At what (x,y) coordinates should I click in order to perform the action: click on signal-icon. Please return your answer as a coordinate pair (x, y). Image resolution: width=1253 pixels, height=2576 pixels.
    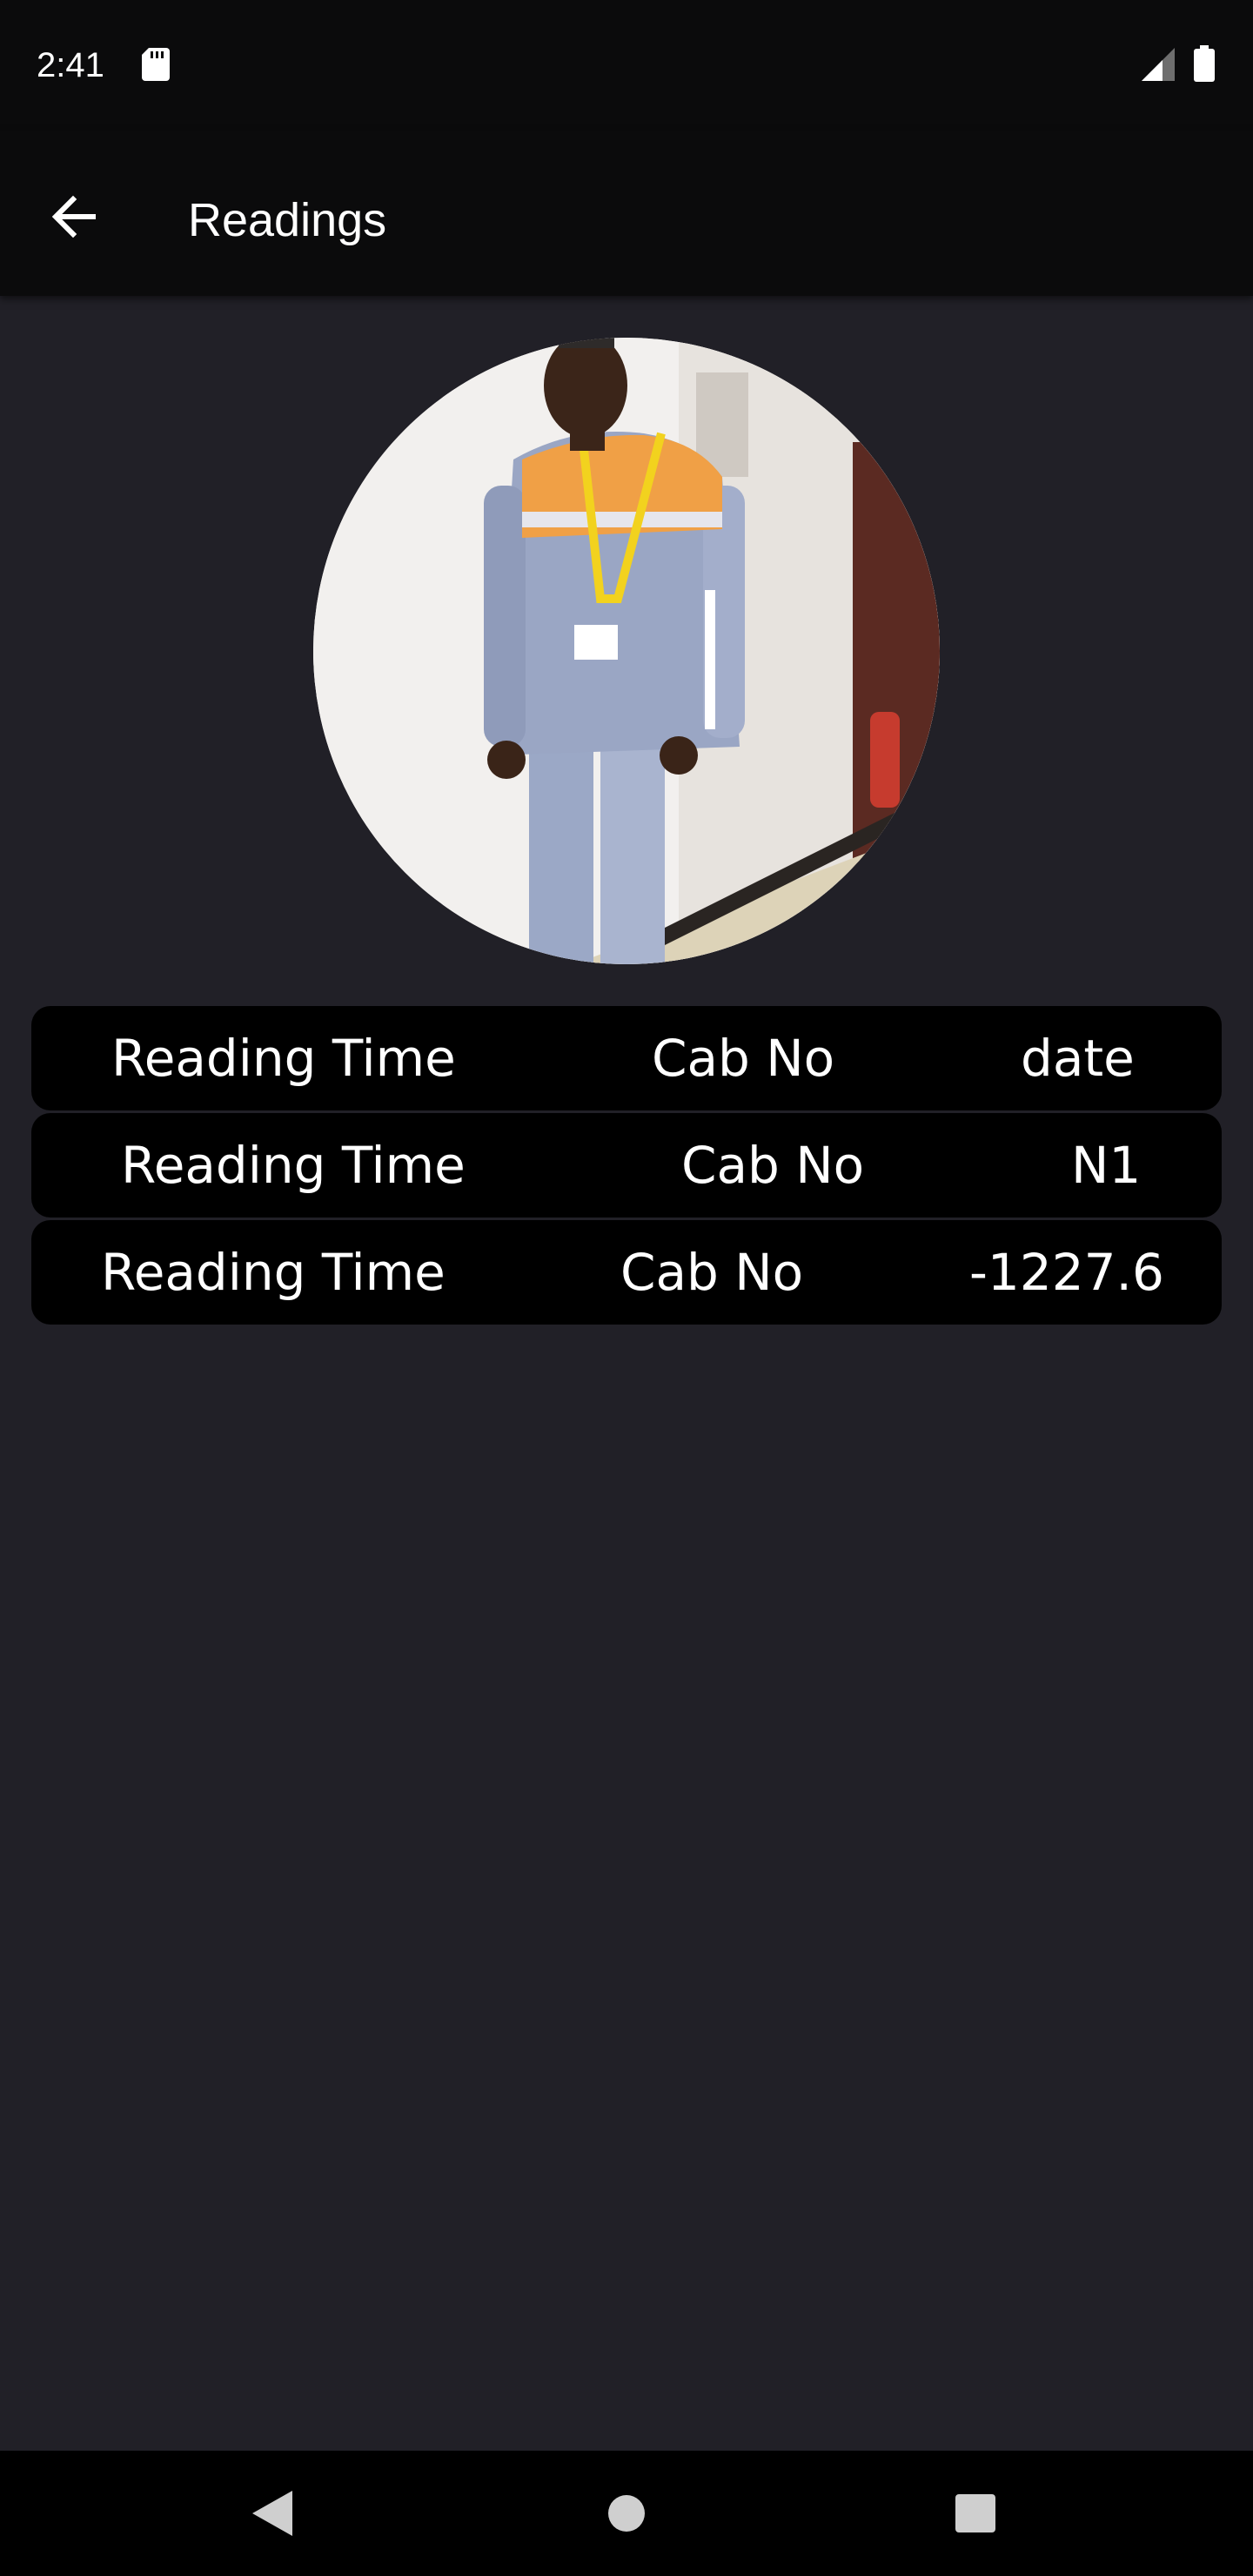
    Looking at the image, I should click on (1158, 66).